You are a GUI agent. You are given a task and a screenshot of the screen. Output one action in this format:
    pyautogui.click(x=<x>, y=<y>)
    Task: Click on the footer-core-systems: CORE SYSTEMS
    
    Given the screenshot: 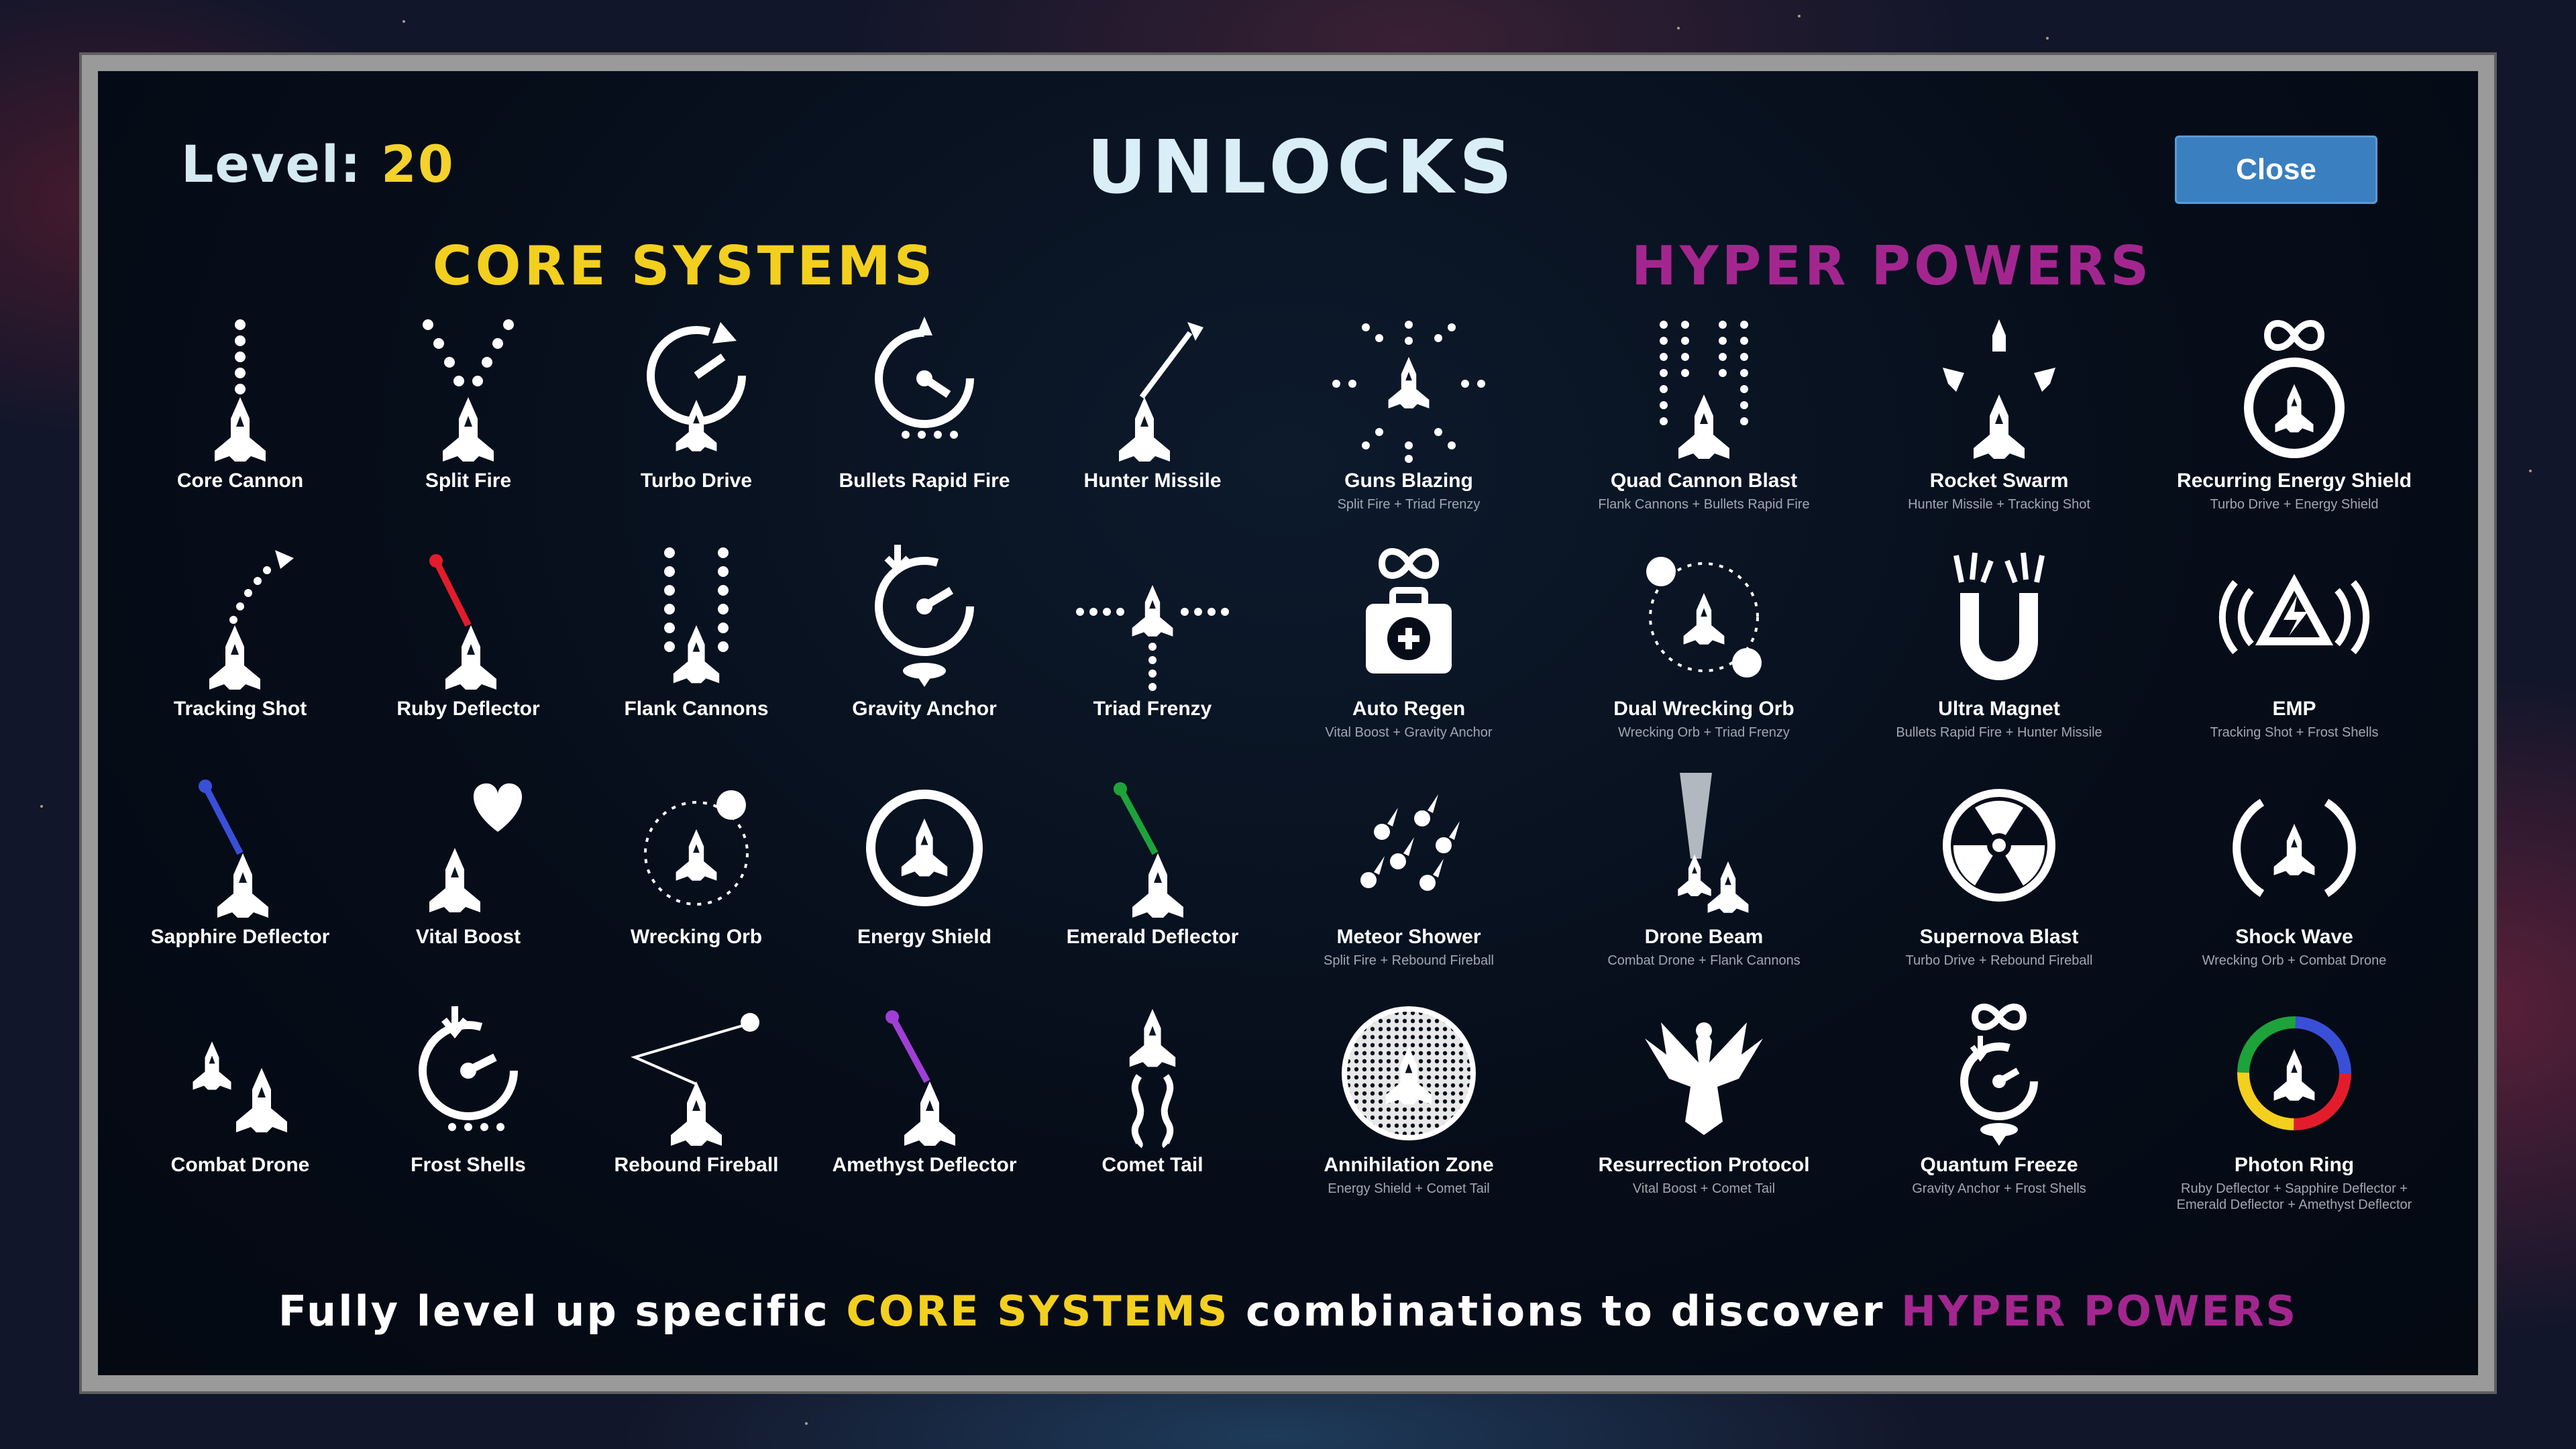 What is the action you would take?
    pyautogui.click(x=1038, y=1311)
    